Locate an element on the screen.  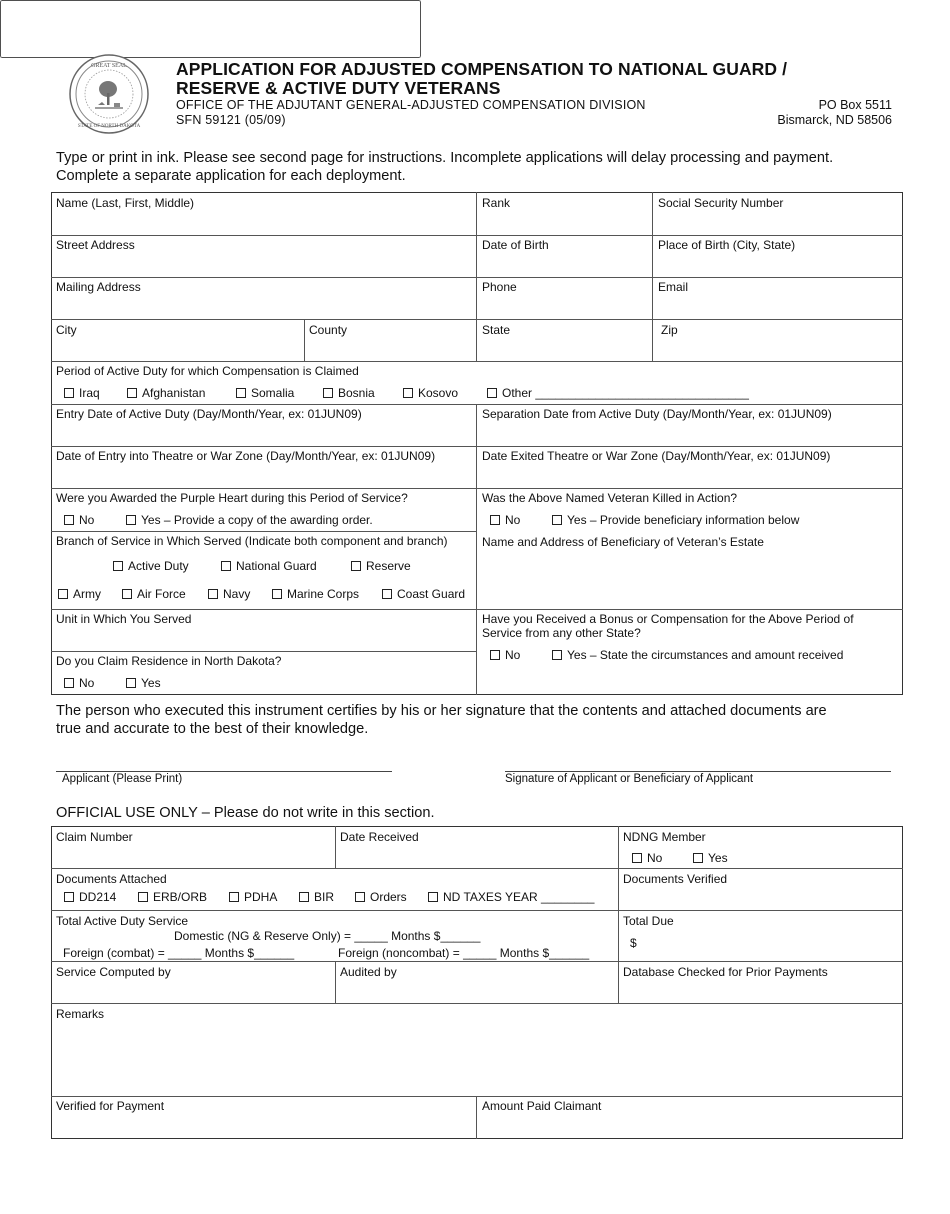
kia-no: No is located at coordinates (505, 520).